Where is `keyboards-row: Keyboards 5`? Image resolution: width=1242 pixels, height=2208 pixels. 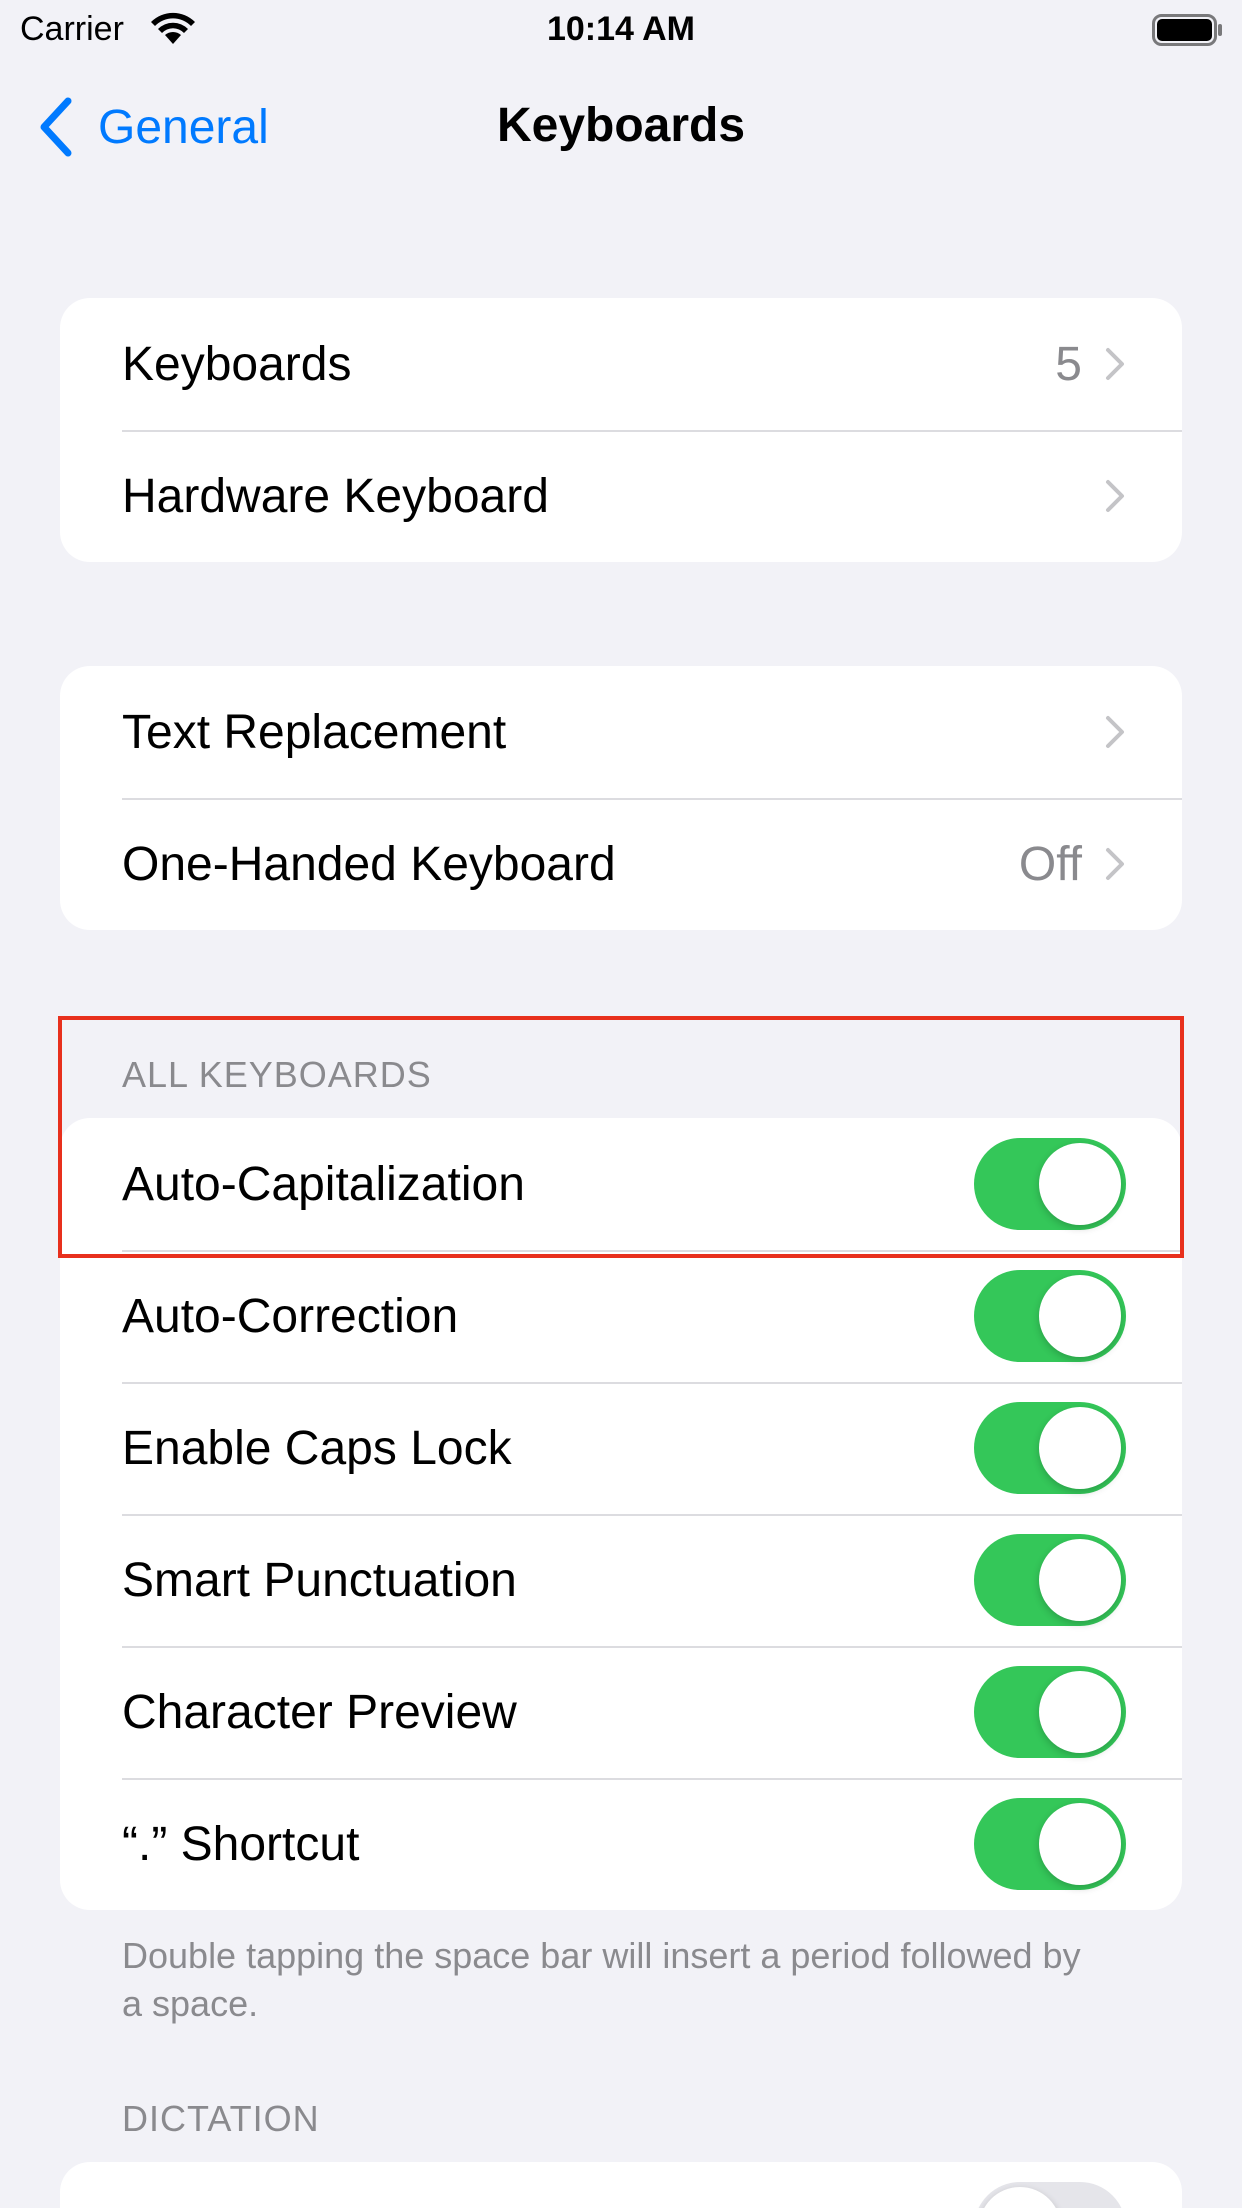 keyboards-row: Keyboards 5 is located at coordinates (621, 364).